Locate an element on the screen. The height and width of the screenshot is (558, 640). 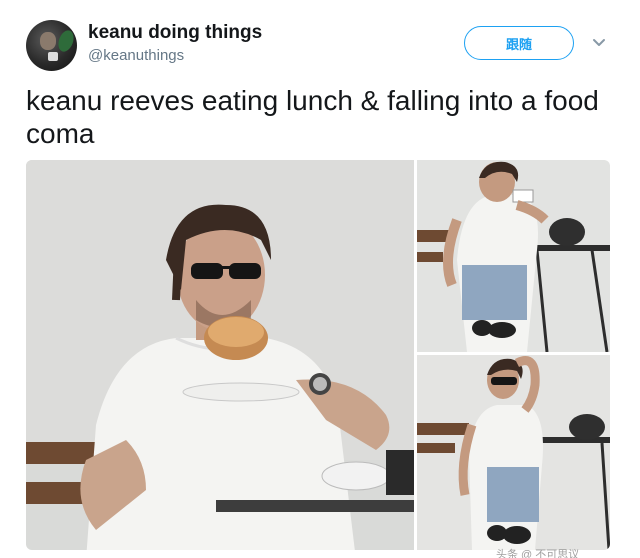
follow-button-label: 跟随 is located at coordinates (518, 44).